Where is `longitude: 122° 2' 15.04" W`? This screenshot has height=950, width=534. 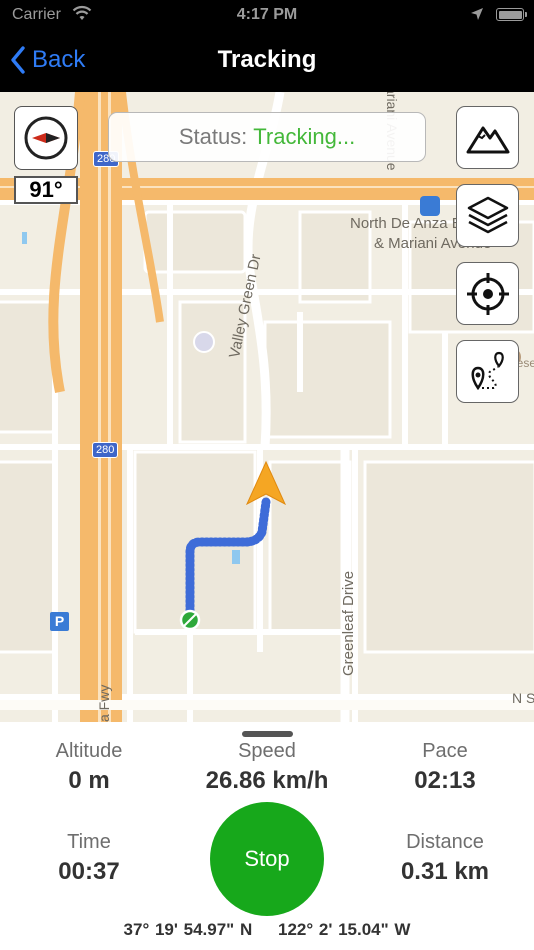 longitude: 122° 2' 15.04" W is located at coordinates (344, 929).